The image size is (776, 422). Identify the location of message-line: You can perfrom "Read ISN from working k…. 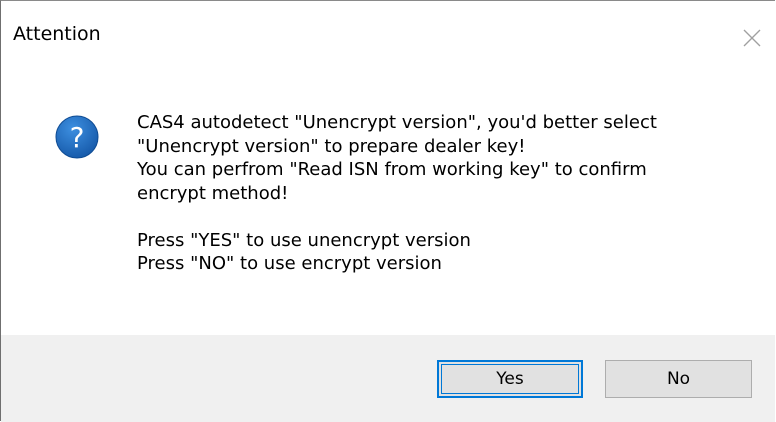
(392, 169).